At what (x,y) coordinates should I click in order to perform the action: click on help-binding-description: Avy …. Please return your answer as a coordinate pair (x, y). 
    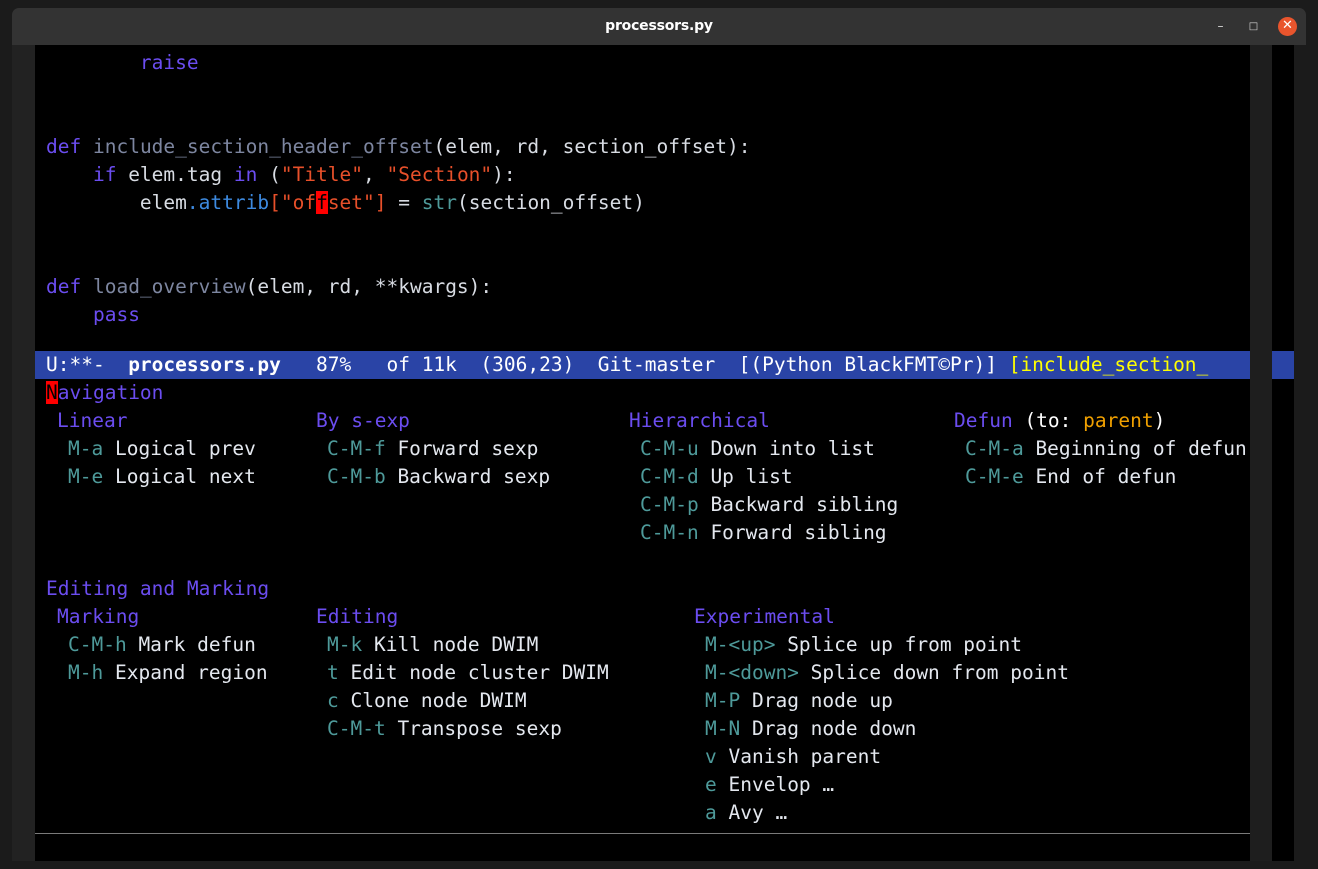
    Looking at the image, I should click on (752, 812).